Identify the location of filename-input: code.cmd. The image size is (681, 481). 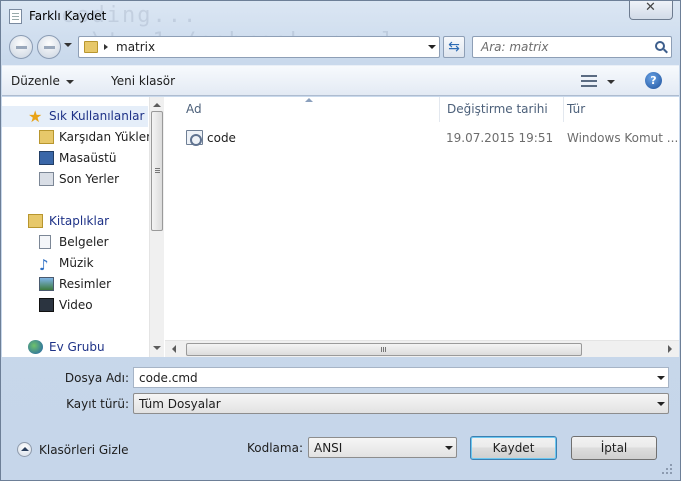
(401, 377).